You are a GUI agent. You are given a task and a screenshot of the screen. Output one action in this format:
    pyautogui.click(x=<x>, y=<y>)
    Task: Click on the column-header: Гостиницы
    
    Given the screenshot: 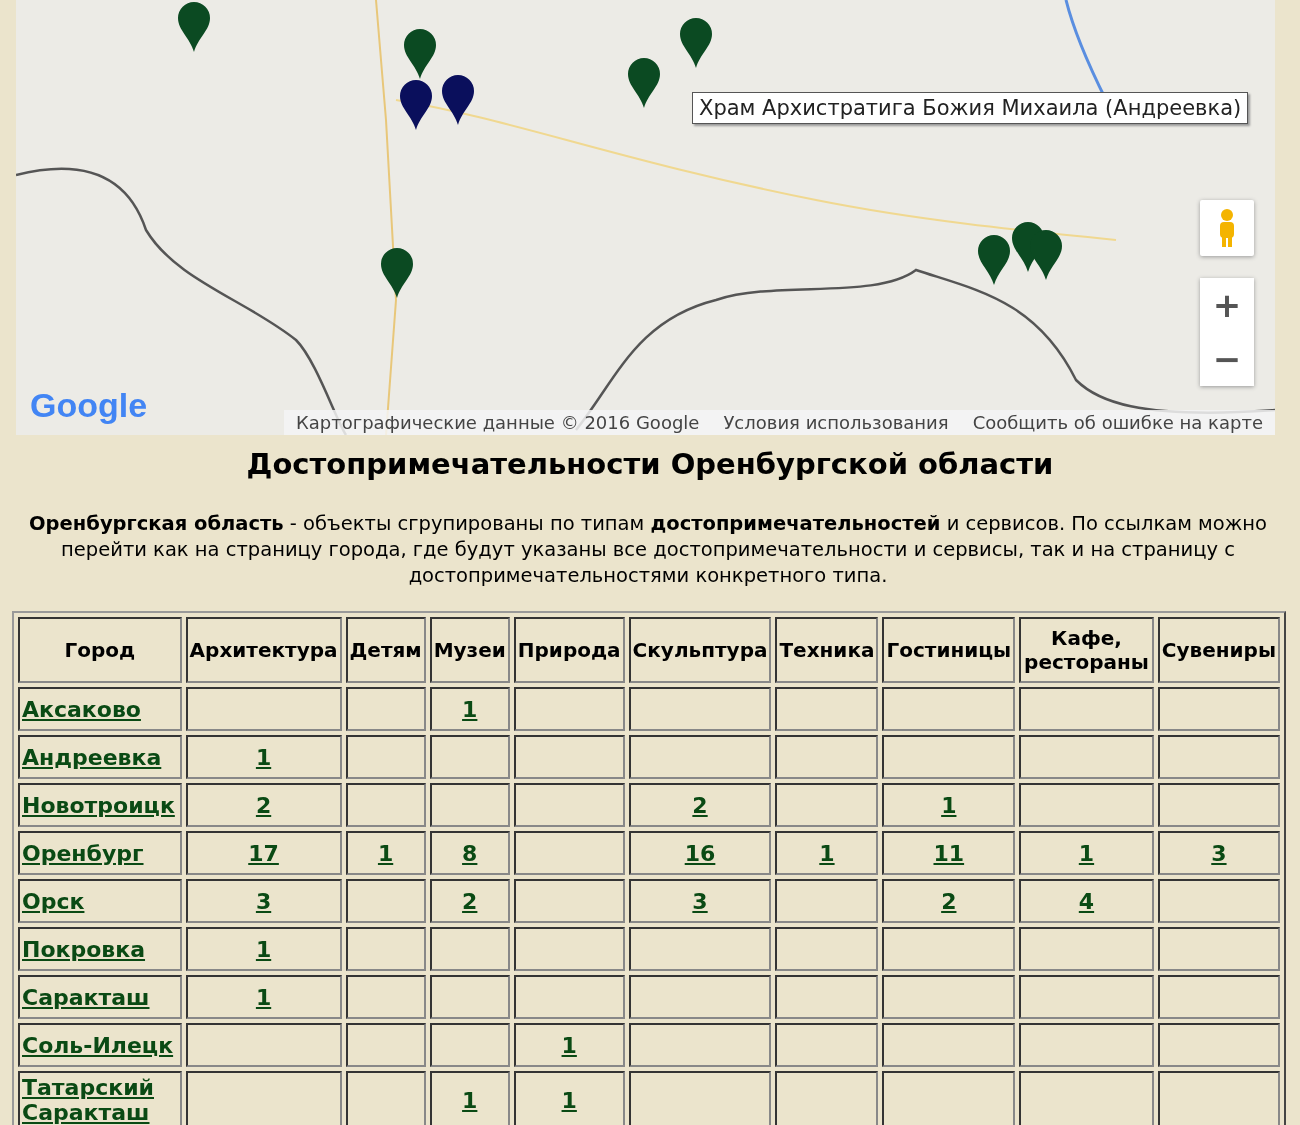 What is the action you would take?
    pyautogui.click(x=949, y=650)
    